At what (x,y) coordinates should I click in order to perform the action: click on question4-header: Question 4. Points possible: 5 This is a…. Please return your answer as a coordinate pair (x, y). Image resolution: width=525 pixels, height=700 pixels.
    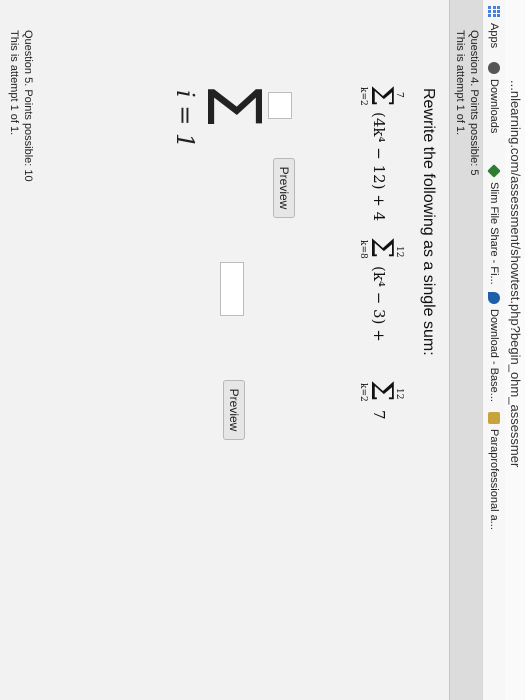
    Looking at the image, I should click on (465, 350).